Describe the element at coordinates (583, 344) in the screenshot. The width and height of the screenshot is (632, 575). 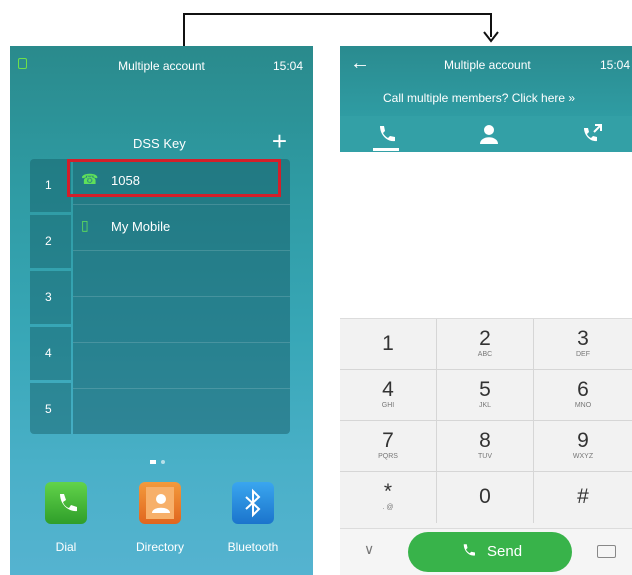
I see `key-3: 3 DEF` at that location.